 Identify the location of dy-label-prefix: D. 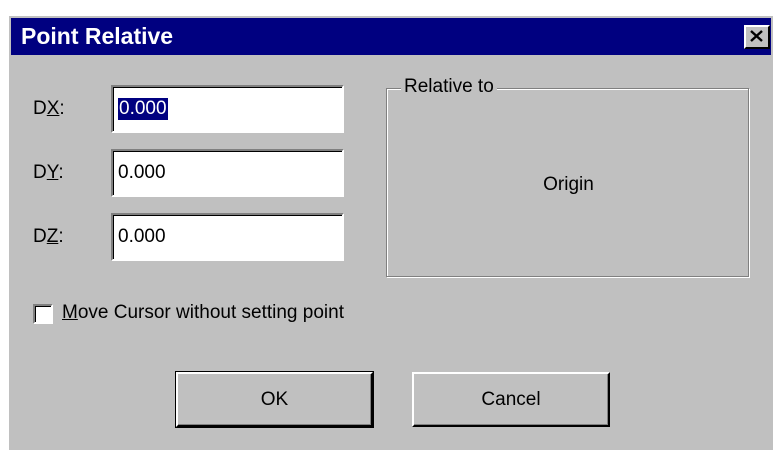
(40, 172).